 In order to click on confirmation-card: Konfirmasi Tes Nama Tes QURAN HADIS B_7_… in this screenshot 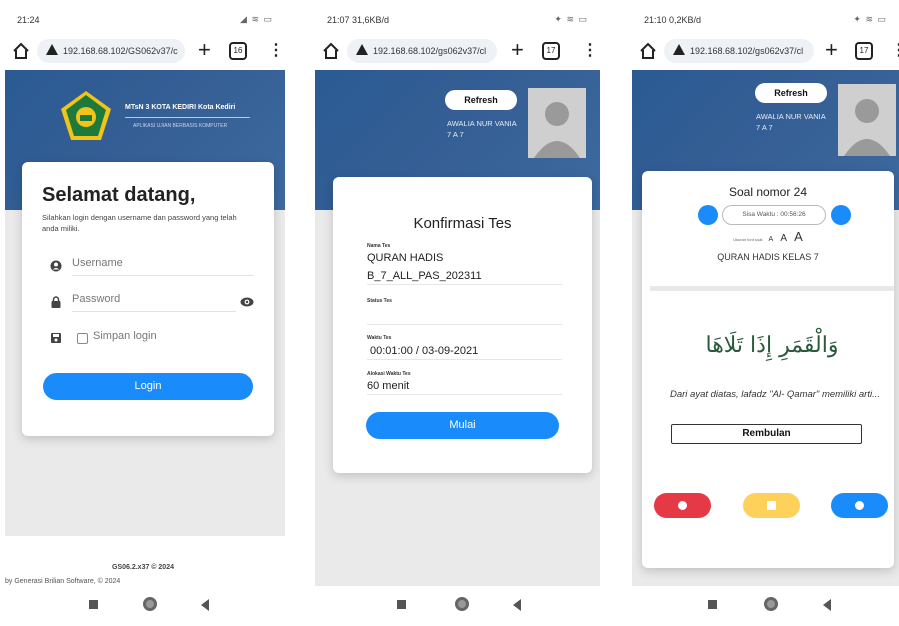, I will do `click(462, 325)`.